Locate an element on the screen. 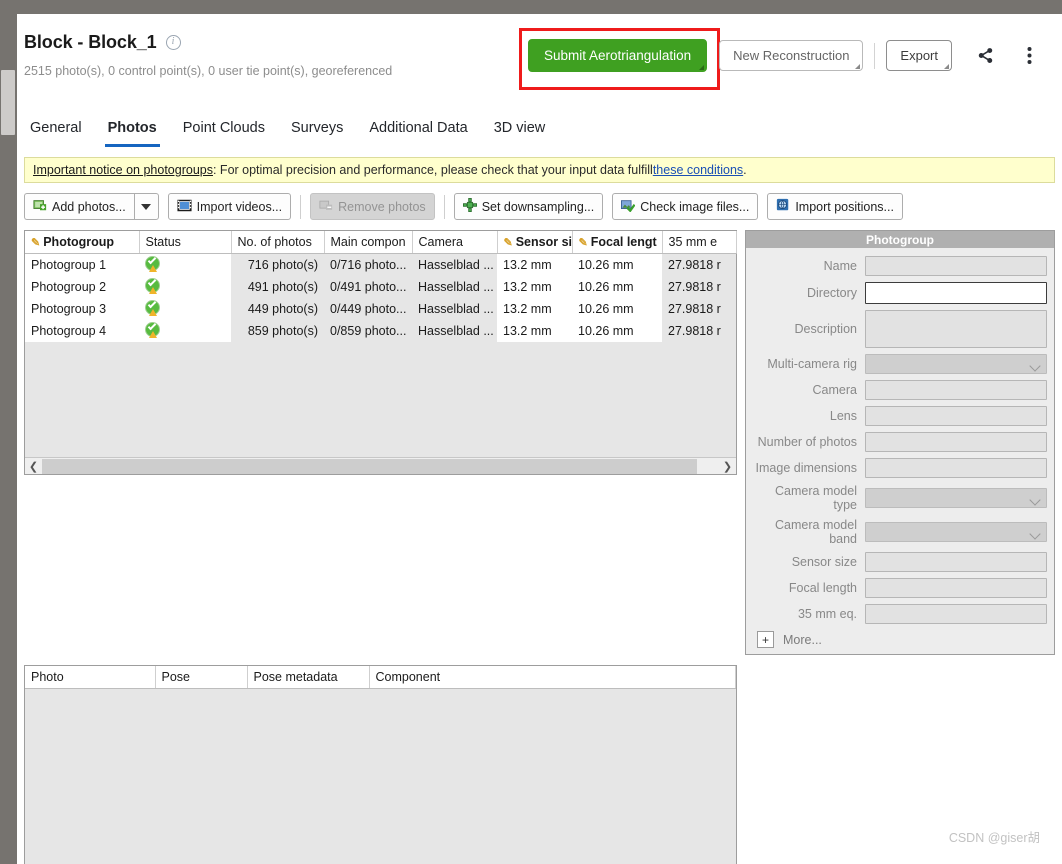 Image resolution: width=1062 pixels, height=864 pixels. number-of-photos-input is located at coordinates (956, 442).